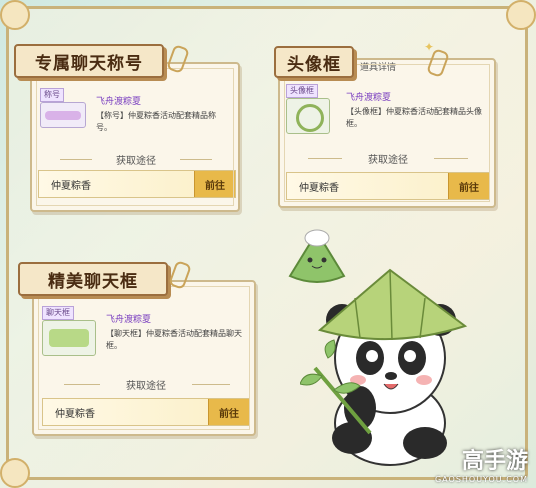 The height and width of the screenshot is (488, 536). Describe the element at coordinates (429, 47) in the screenshot. I see `star-icon: ✦` at that location.